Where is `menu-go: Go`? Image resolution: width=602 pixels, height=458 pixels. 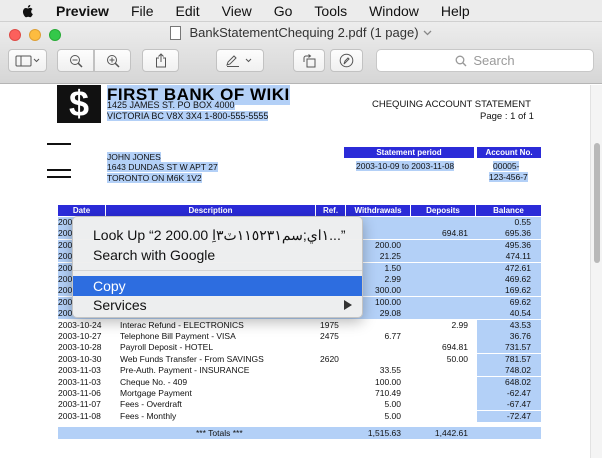
menu-go: Go is located at coordinates (283, 11).